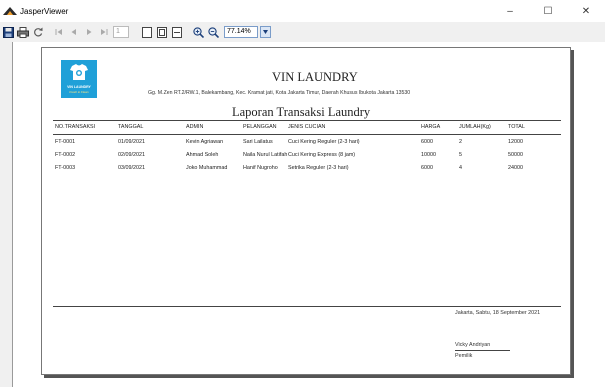 The image size is (605, 387). What do you see at coordinates (464, 356) in the screenshot?
I see `signer-role: Pemilik` at bounding box center [464, 356].